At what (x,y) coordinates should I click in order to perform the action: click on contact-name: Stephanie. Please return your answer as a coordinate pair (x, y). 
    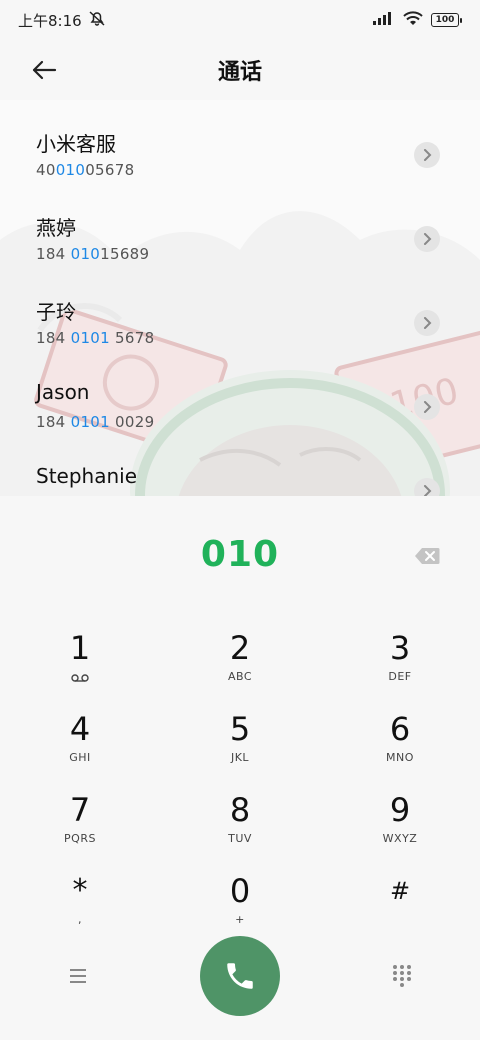
    Looking at the image, I should click on (87, 476).